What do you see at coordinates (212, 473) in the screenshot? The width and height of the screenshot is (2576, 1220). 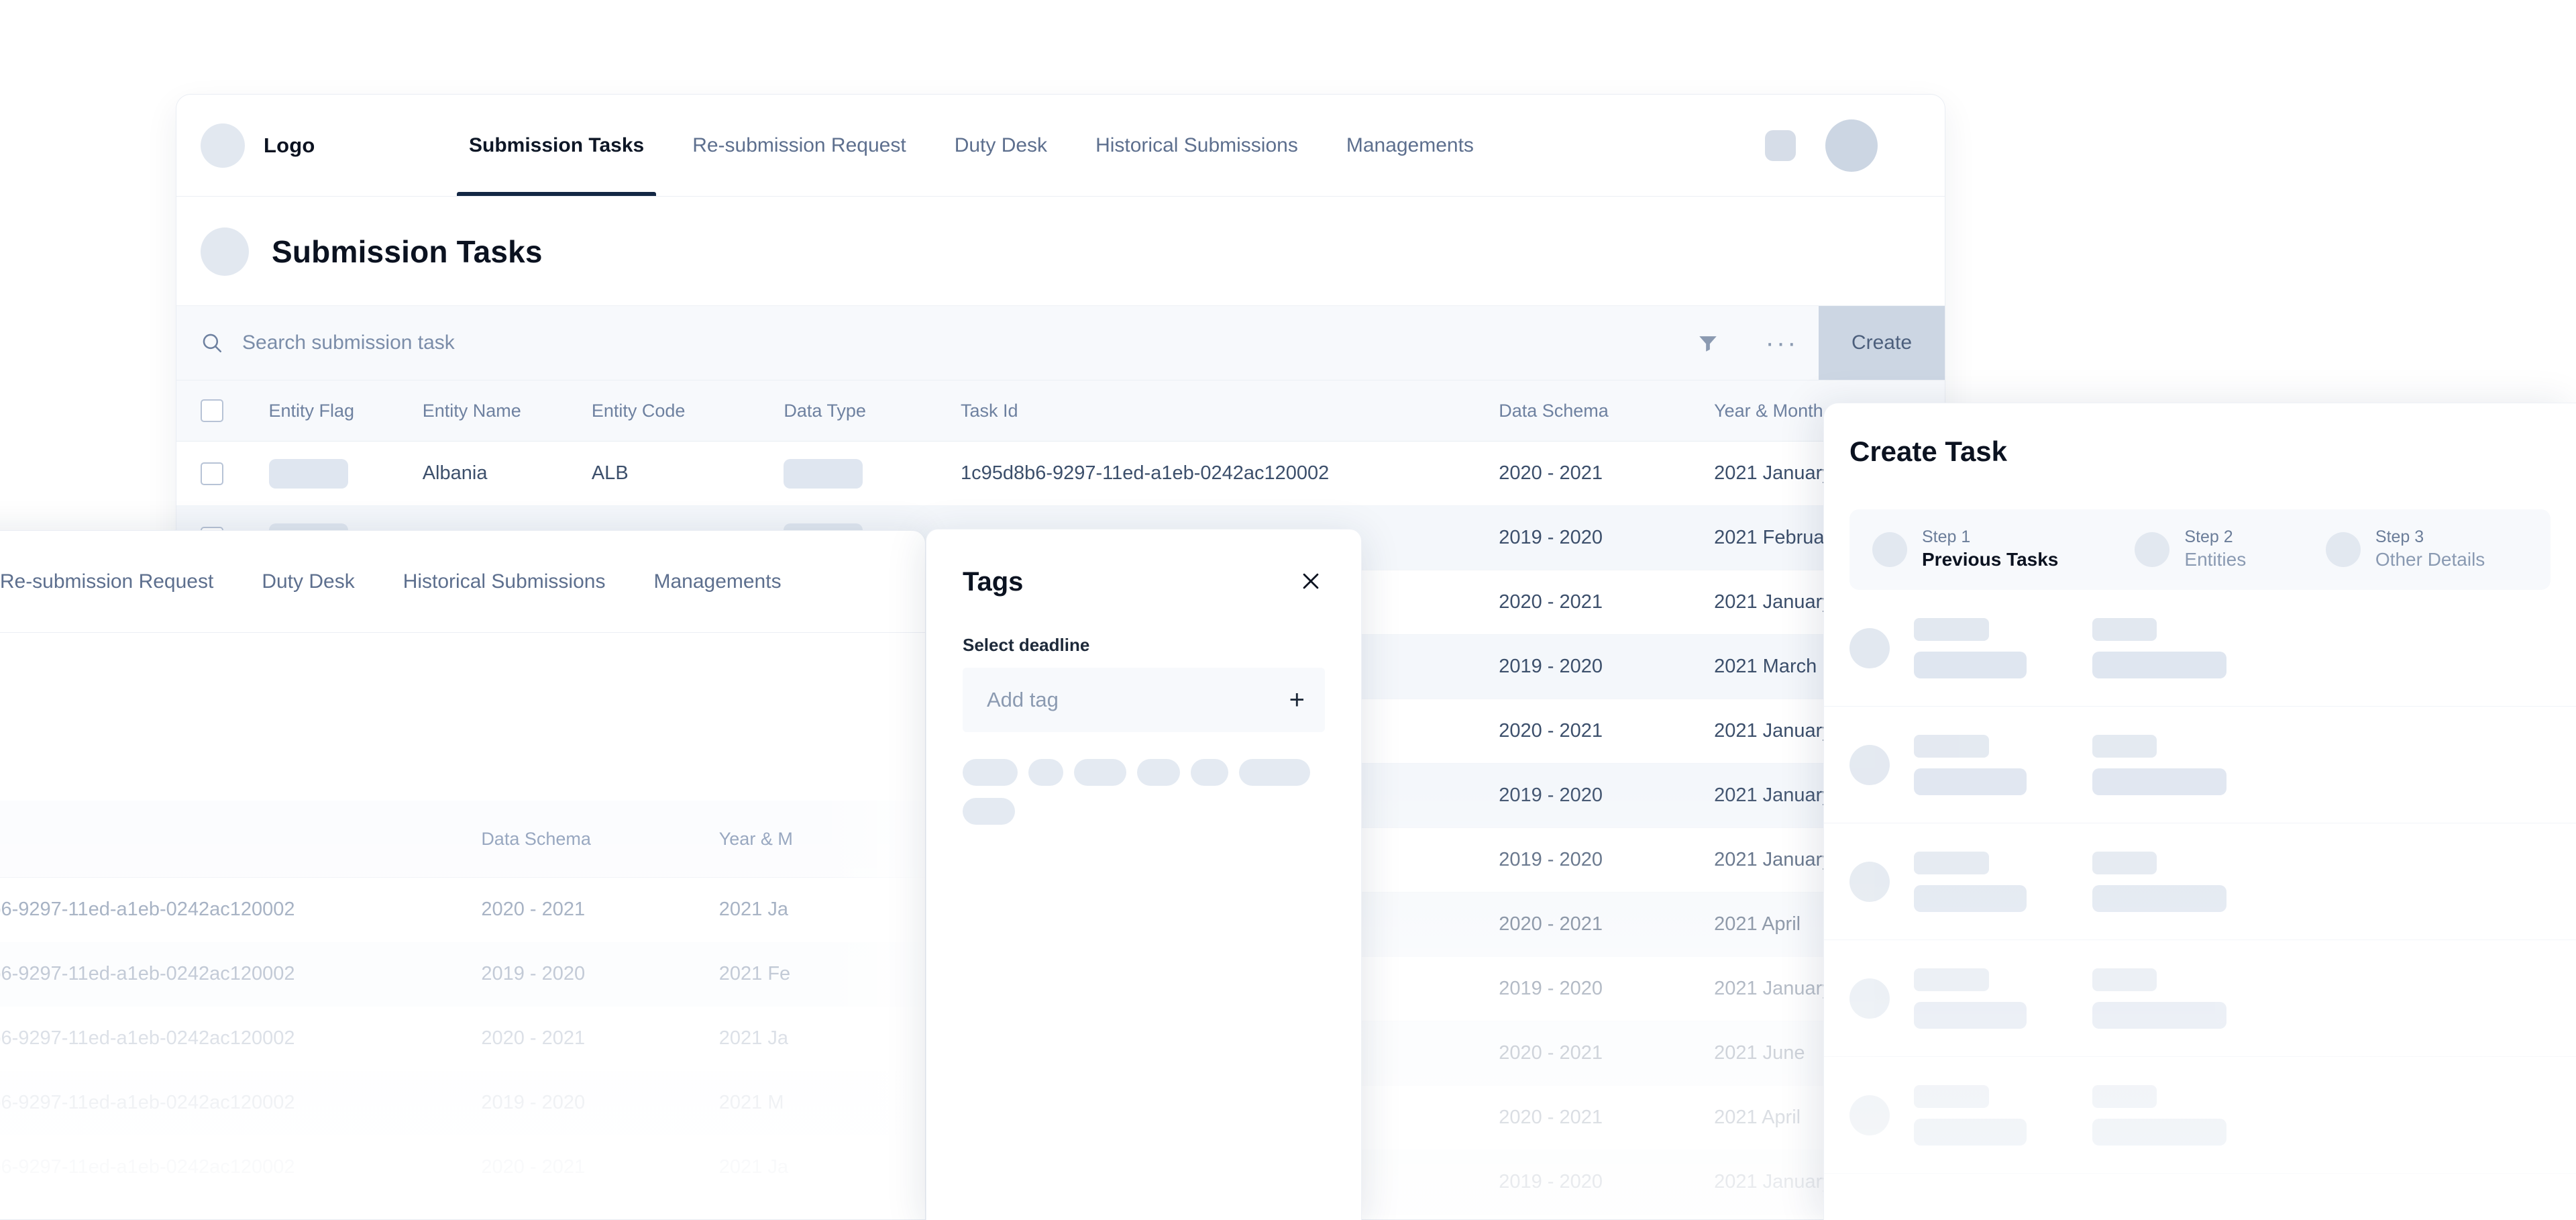 I see `row-checkbox` at bounding box center [212, 473].